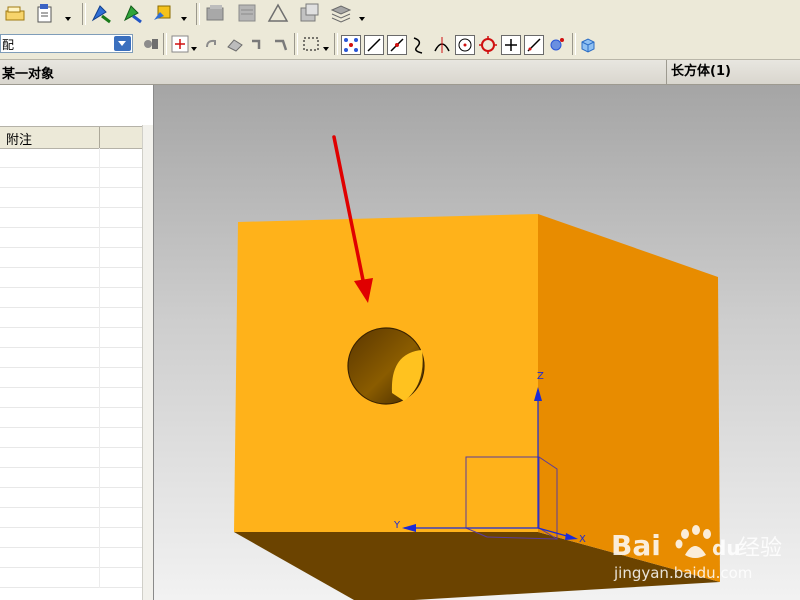 The height and width of the screenshot is (600, 800). I want to click on snap-center-icon, so click(465, 45).